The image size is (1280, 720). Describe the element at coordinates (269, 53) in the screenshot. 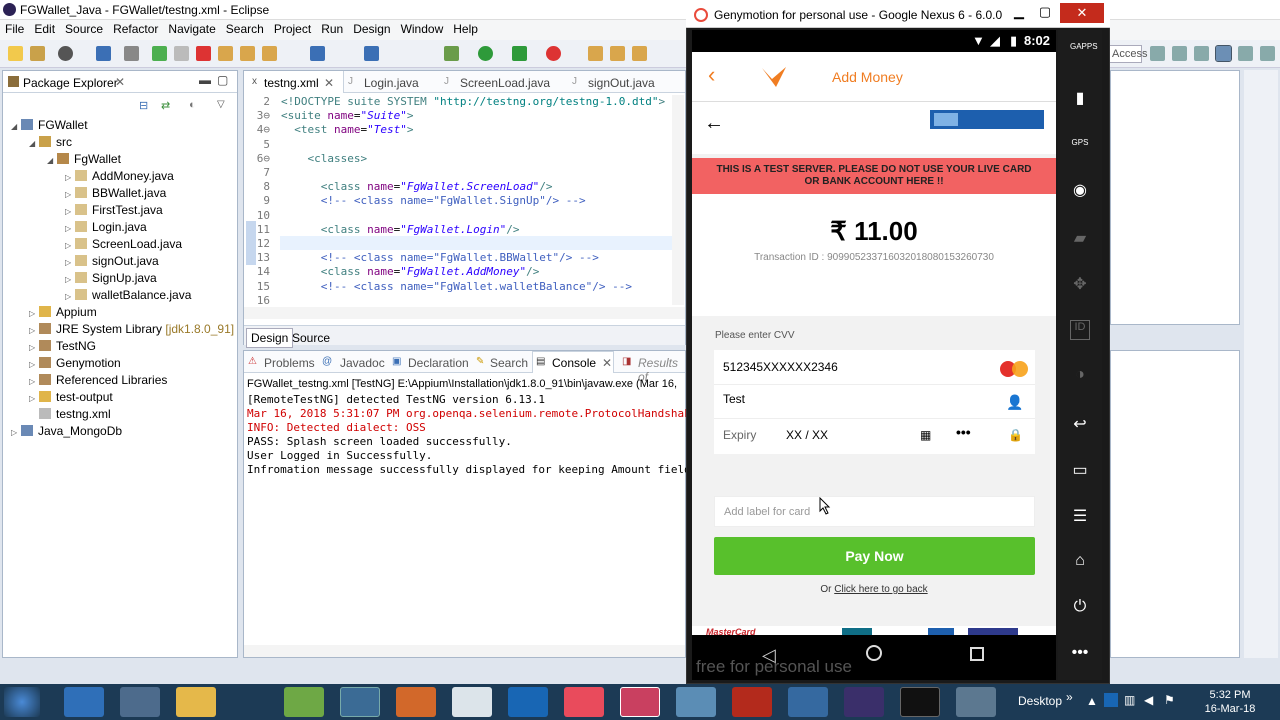

I see `step-return-icon` at that location.